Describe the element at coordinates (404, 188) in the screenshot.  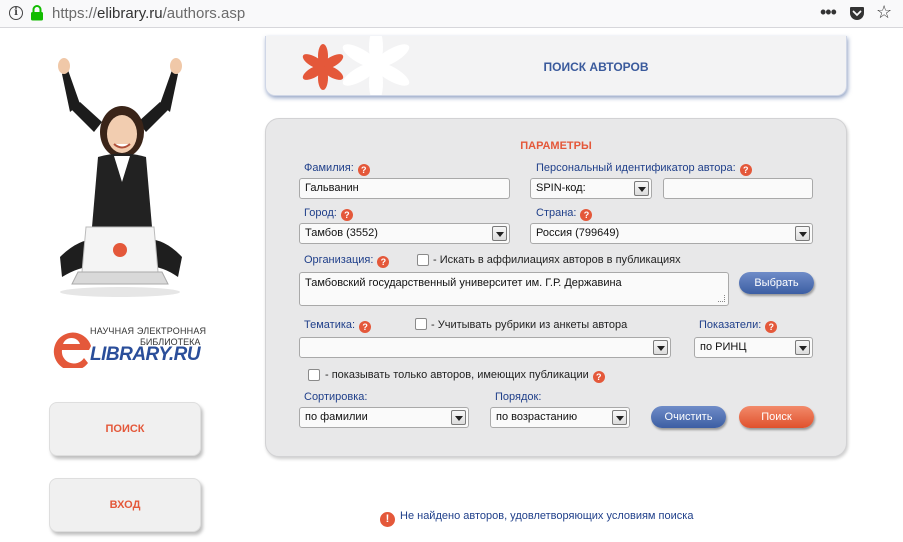
I see `surname-input: Гальванин` at that location.